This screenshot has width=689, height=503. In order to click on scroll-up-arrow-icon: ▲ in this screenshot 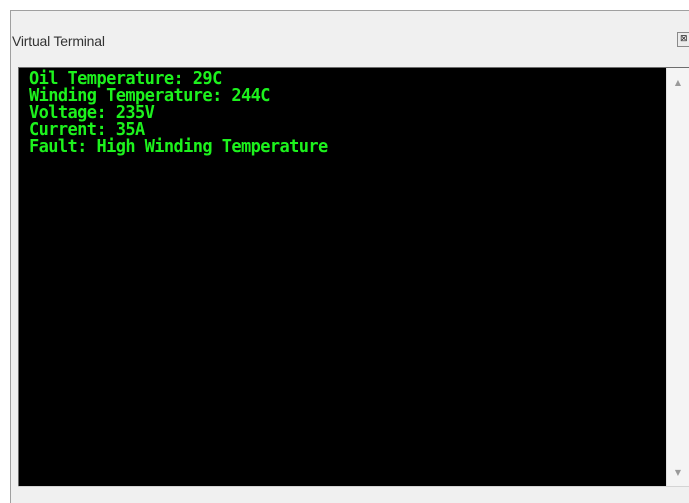, I will do `click(678, 83)`.